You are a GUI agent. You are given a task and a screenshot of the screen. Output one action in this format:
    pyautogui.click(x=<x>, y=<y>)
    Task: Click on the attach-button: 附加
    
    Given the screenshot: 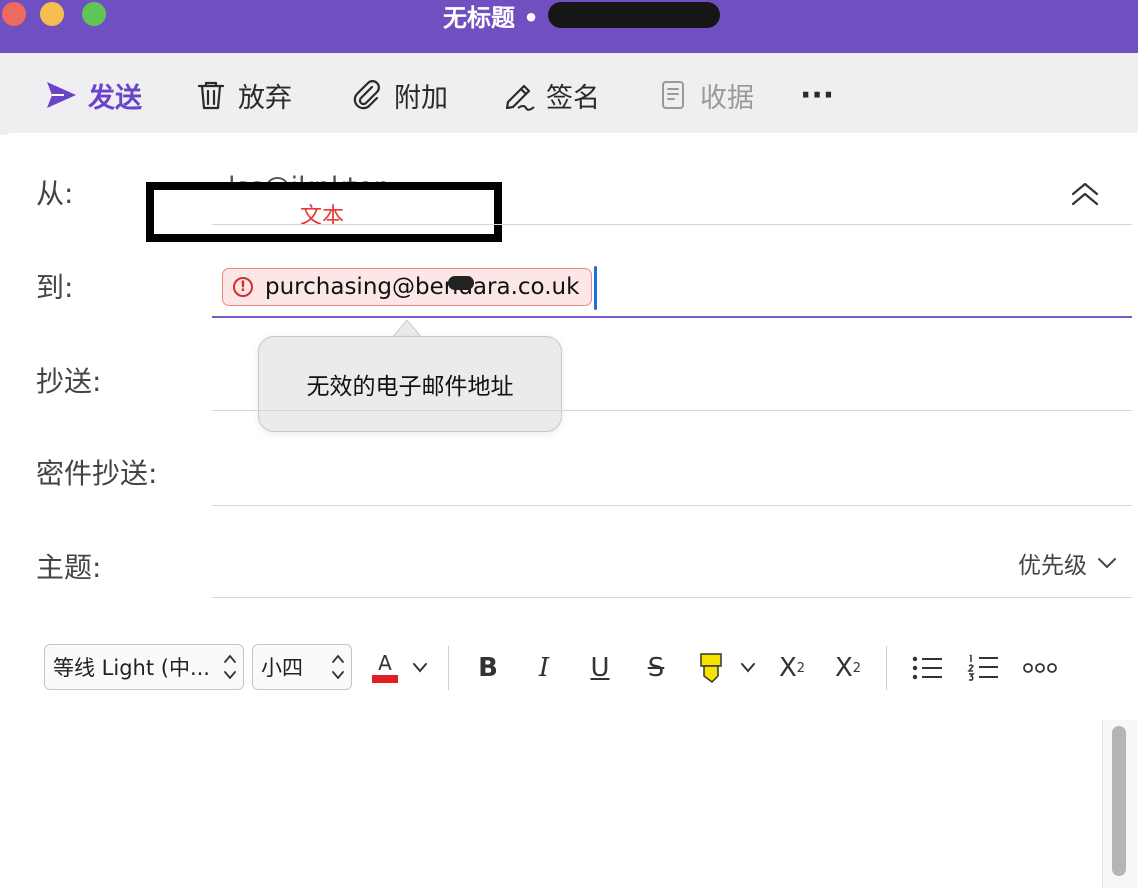 What is the action you would take?
    pyautogui.click(x=399, y=95)
    